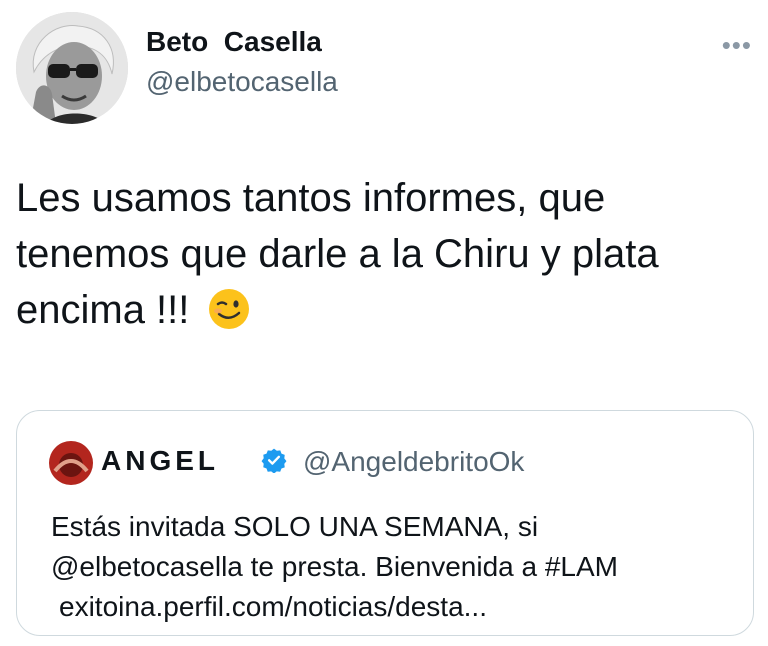 This screenshot has height=646, width=768. What do you see at coordinates (737, 45) in the screenshot?
I see `more-options-icon: •••` at bounding box center [737, 45].